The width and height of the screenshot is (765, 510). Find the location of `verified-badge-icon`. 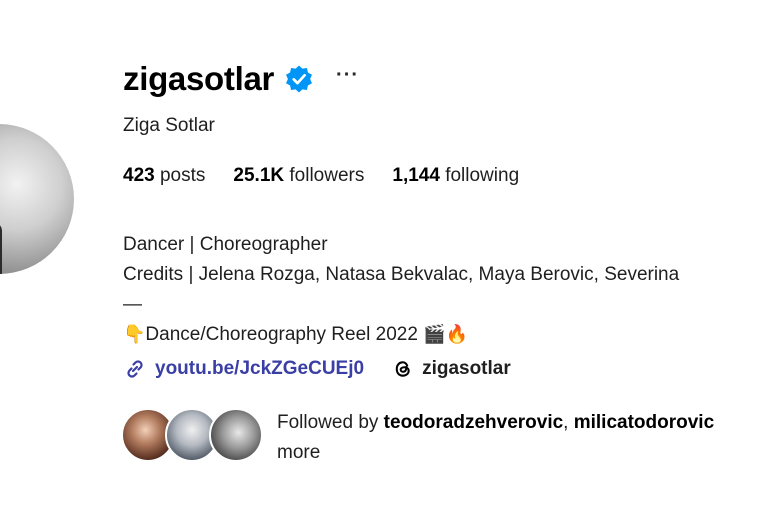

verified-badge-icon is located at coordinates (299, 79).